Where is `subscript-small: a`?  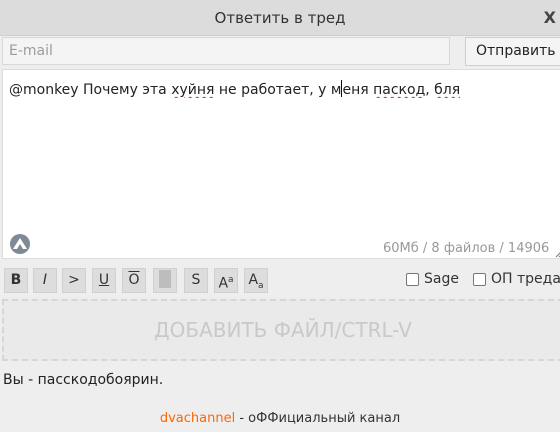 subscript-small: a is located at coordinates (261, 285).